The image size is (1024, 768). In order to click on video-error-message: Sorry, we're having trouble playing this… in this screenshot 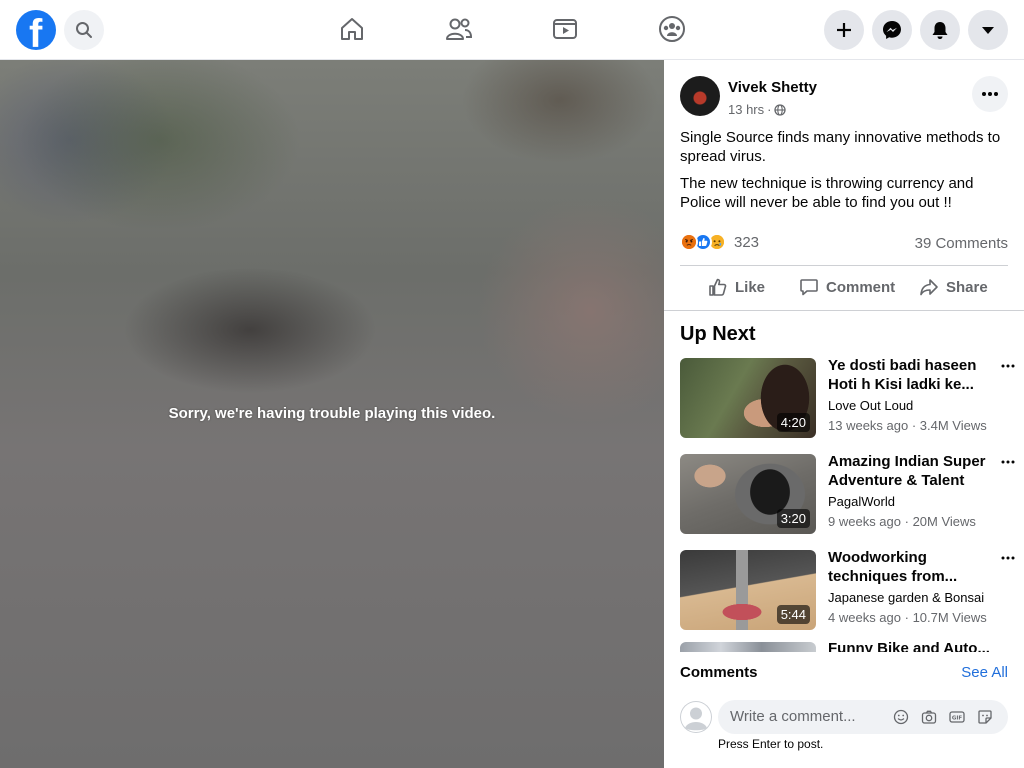, I will do `click(332, 413)`.